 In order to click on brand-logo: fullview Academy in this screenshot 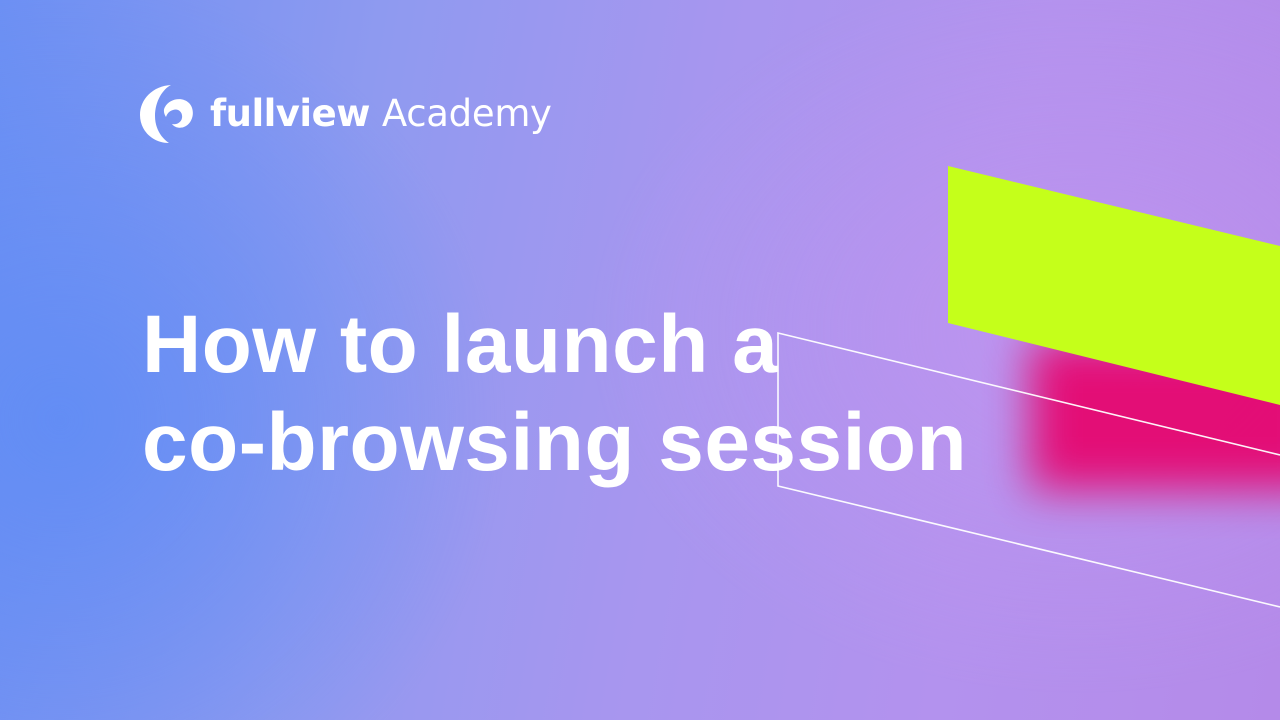, I will do `click(345, 113)`.